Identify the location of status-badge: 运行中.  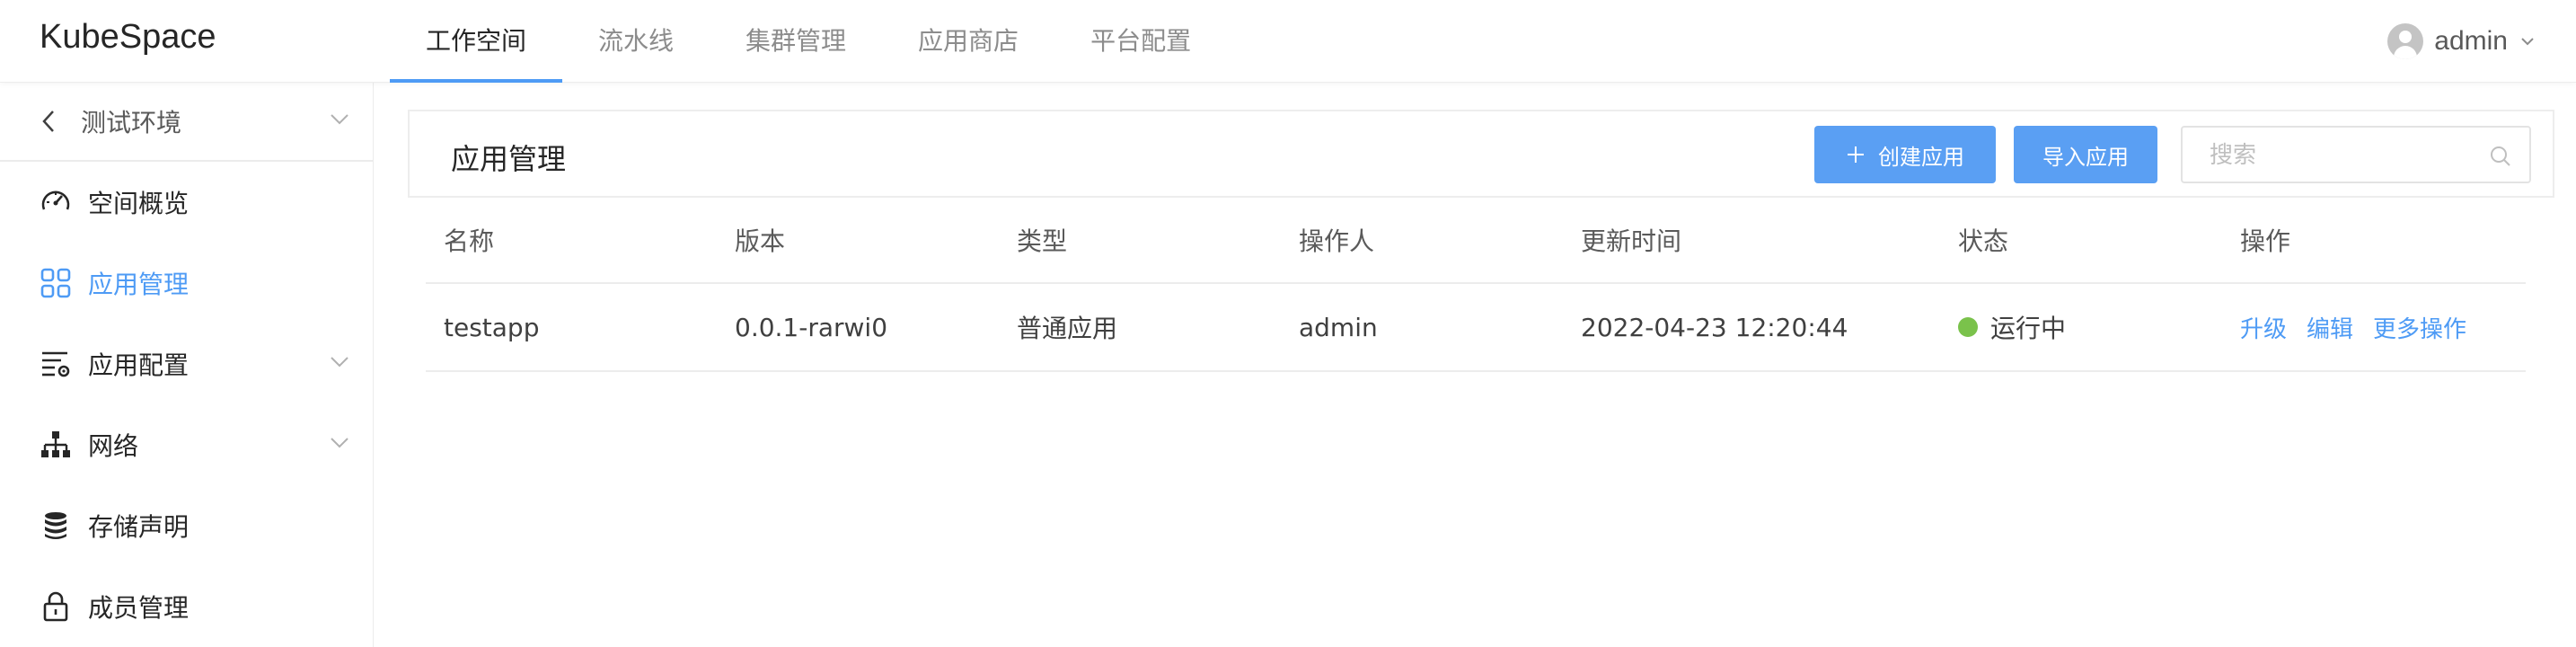
(2012, 327).